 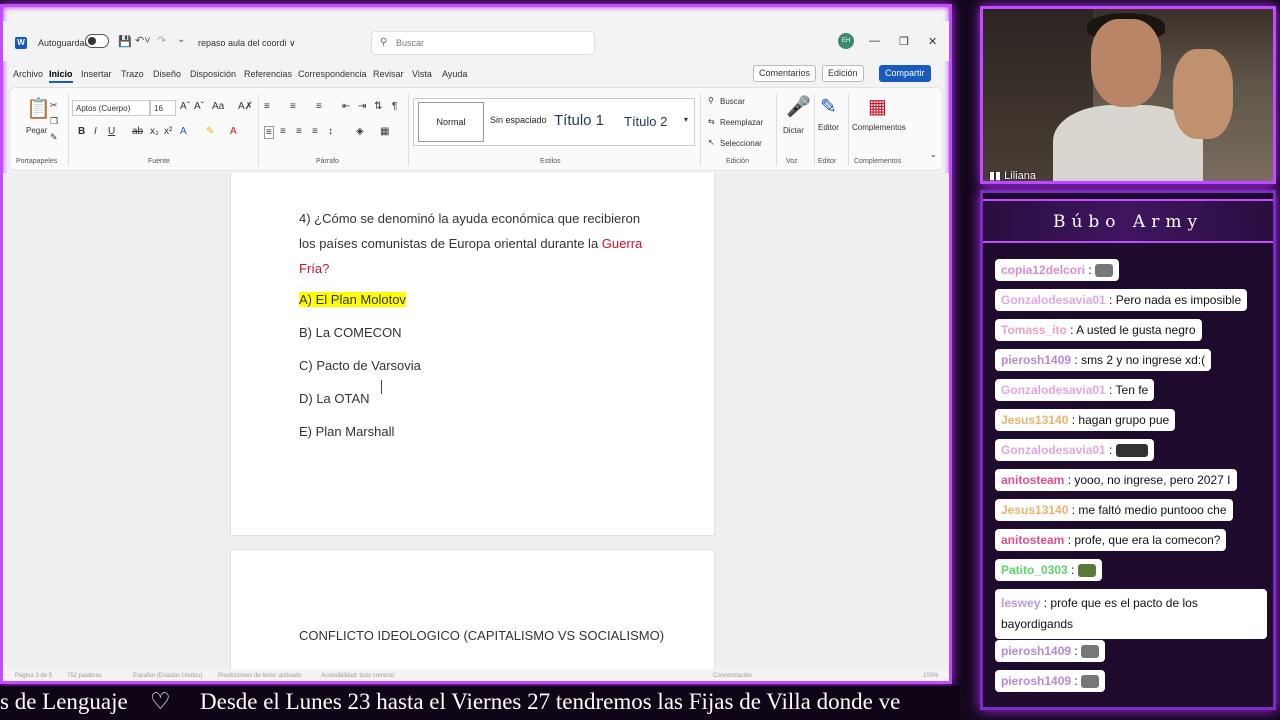 What do you see at coordinates (259, 676) in the screenshot?
I see `status-predictions: Predicciones de texto: activado` at bounding box center [259, 676].